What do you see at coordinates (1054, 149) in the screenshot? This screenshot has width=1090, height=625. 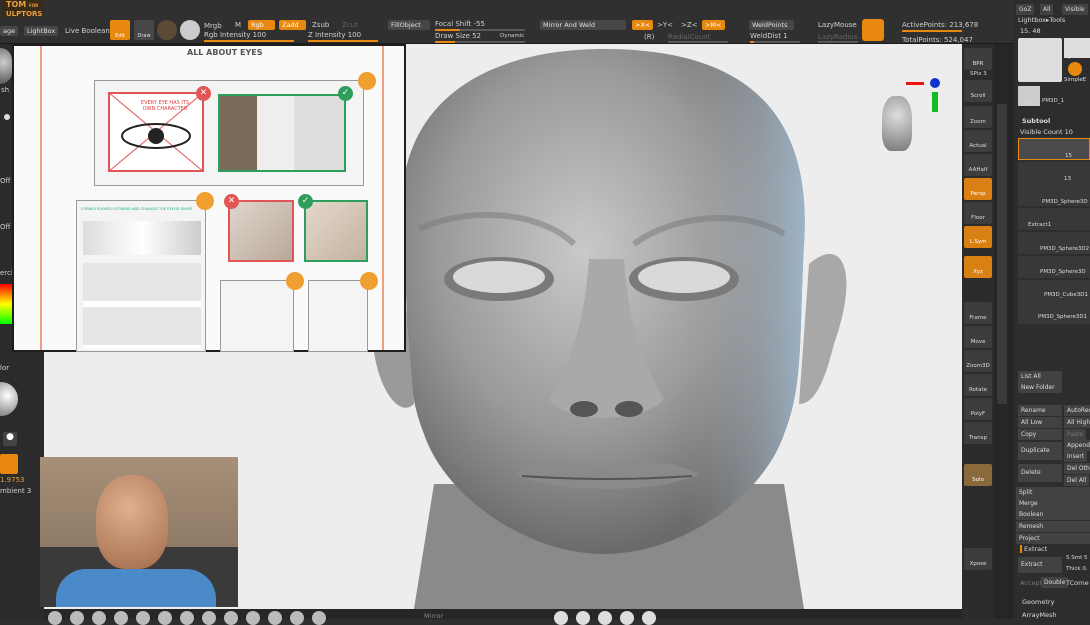 I see `subtool-item: 15` at bounding box center [1054, 149].